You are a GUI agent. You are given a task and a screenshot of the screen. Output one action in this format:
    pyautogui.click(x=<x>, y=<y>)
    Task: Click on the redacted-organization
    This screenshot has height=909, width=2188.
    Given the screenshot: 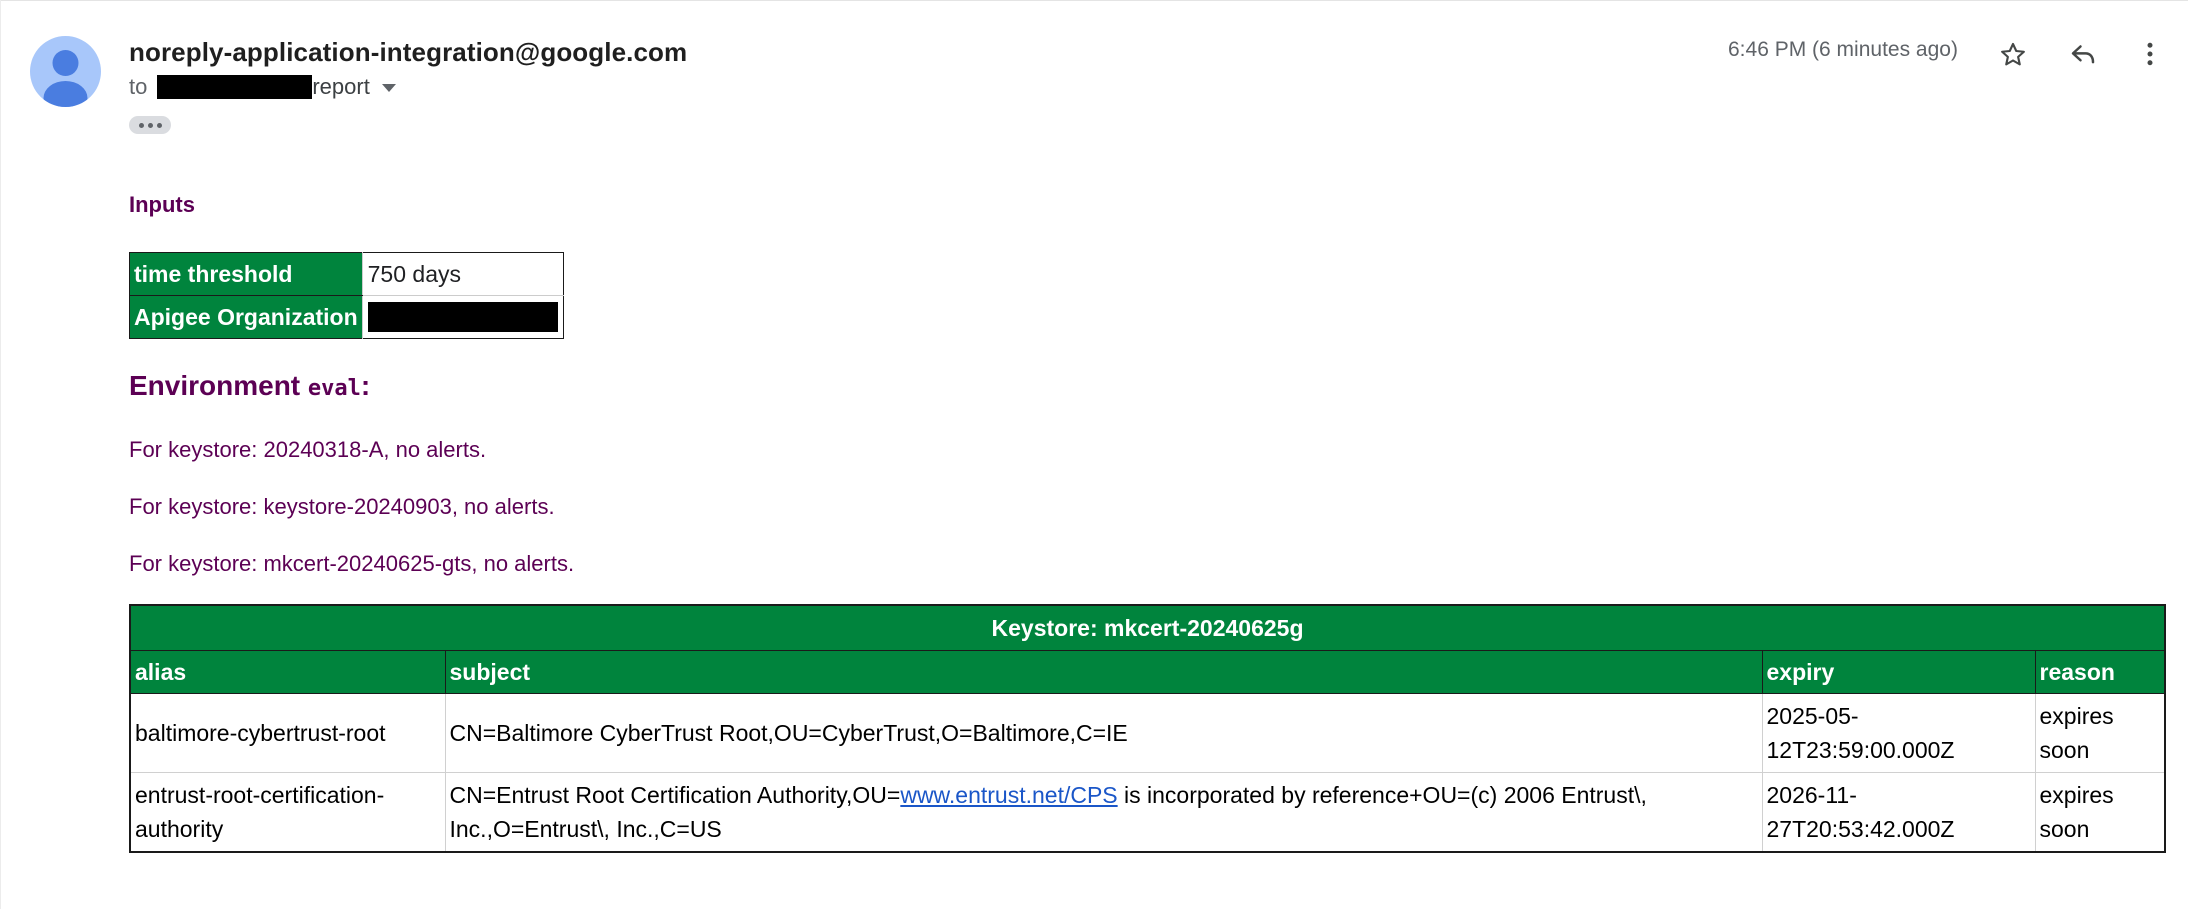 What is the action you would take?
    pyautogui.click(x=462, y=317)
    